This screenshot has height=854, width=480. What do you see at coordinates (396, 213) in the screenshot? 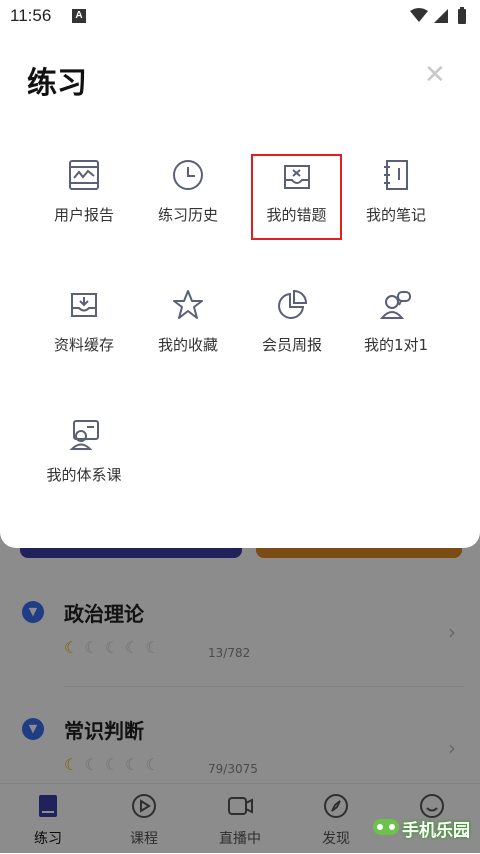
I see `grid-item-my-notes: 我的笔记` at bounding box center [396, 213].